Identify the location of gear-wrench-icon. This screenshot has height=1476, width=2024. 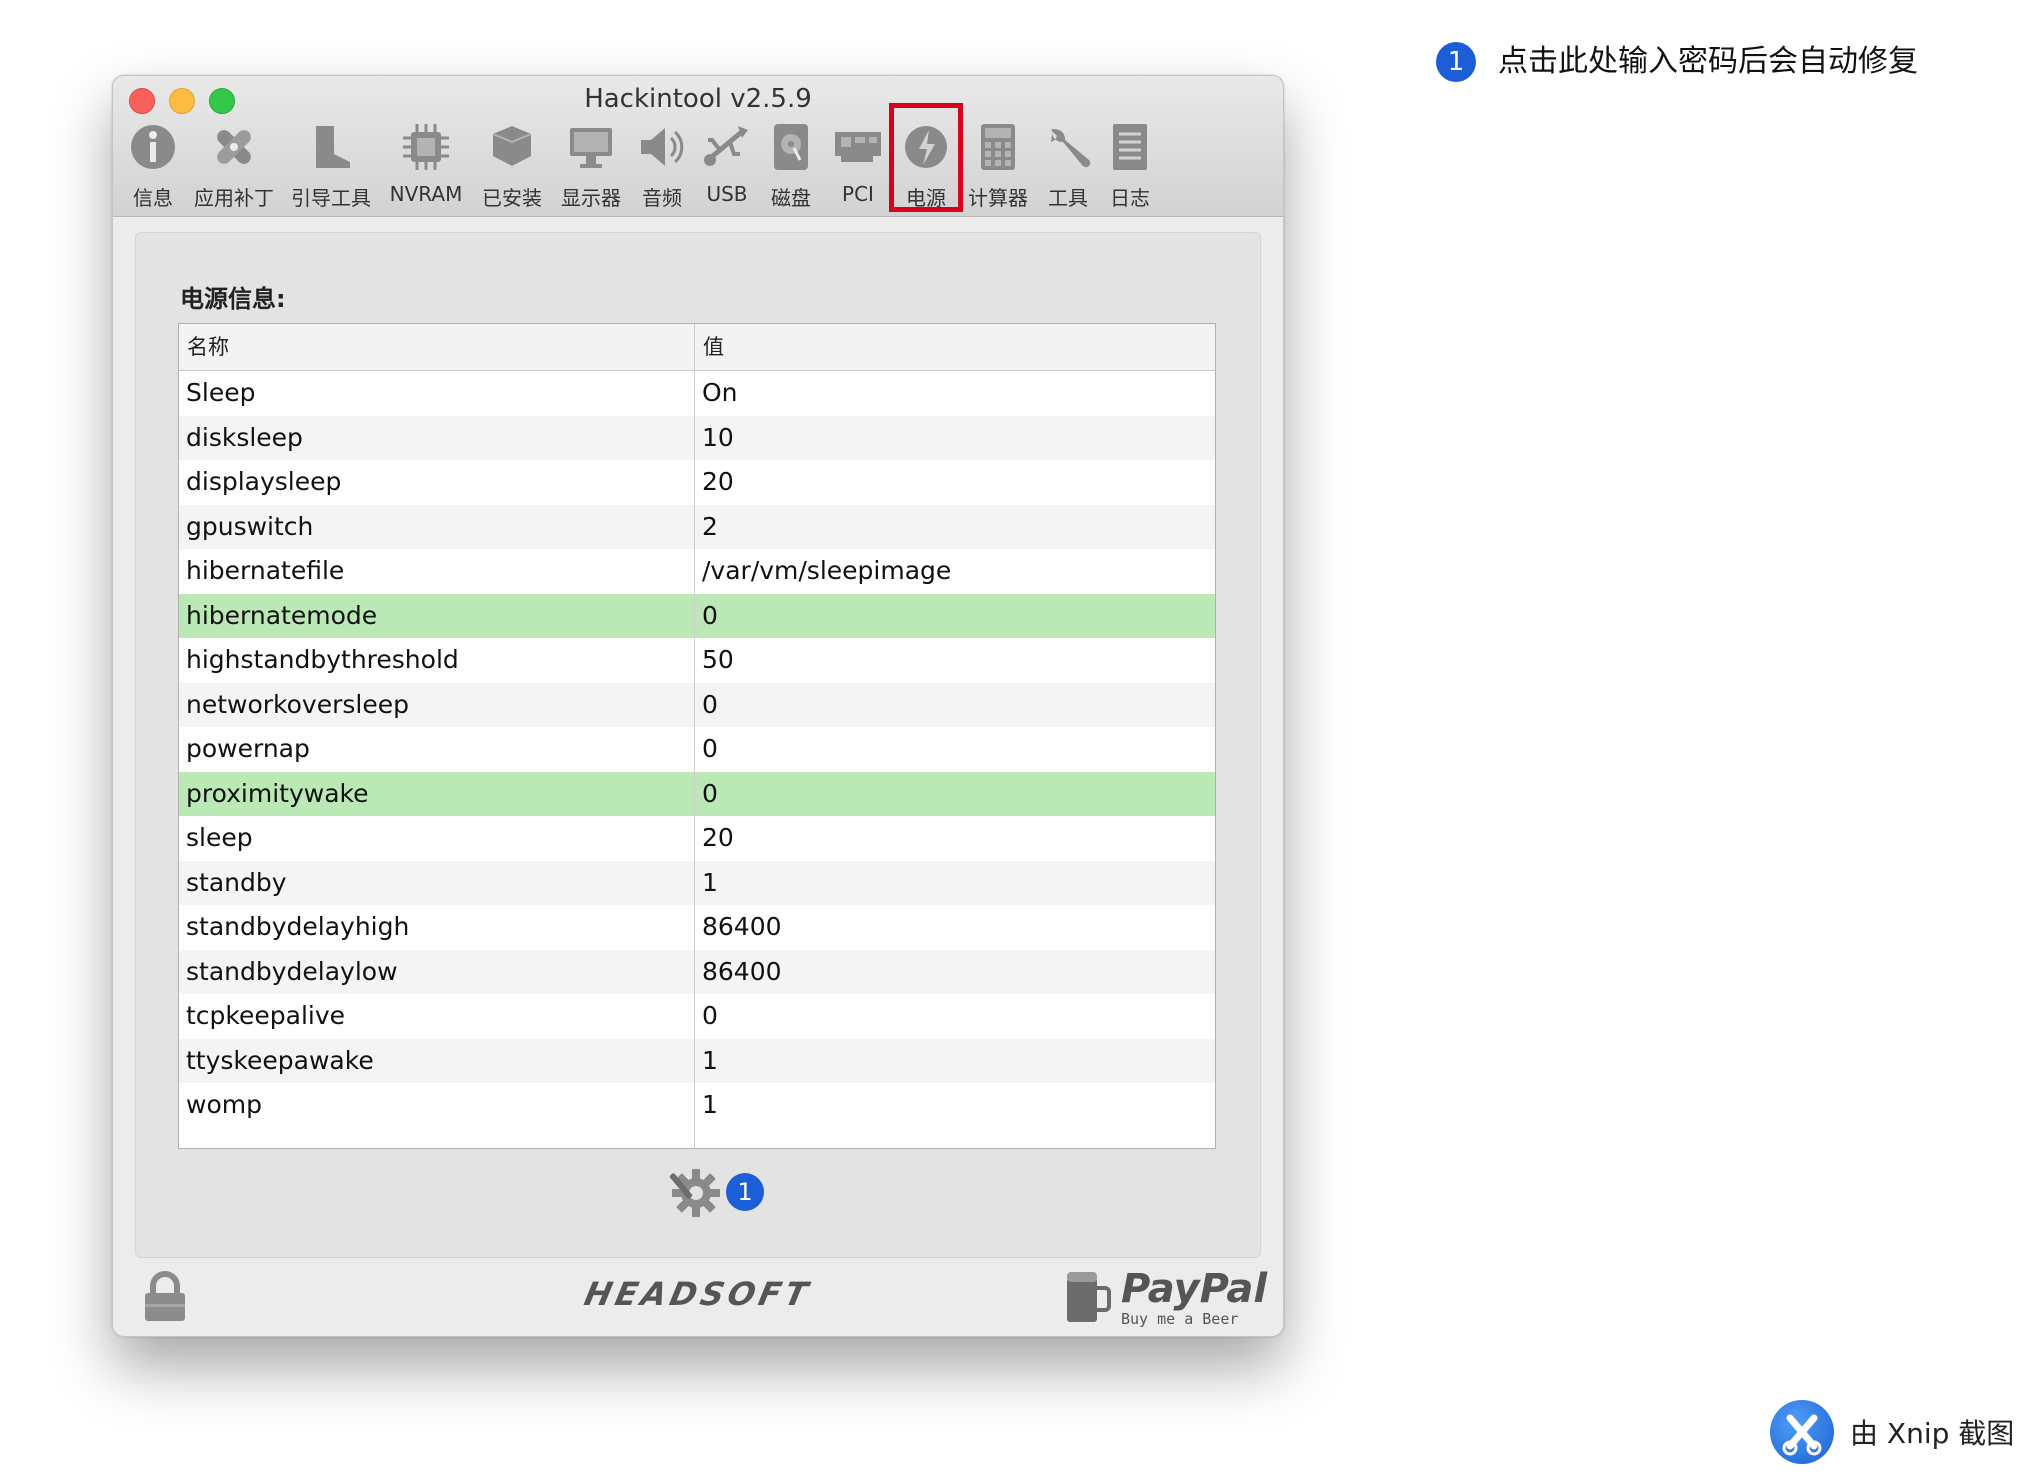
(696, 1193).